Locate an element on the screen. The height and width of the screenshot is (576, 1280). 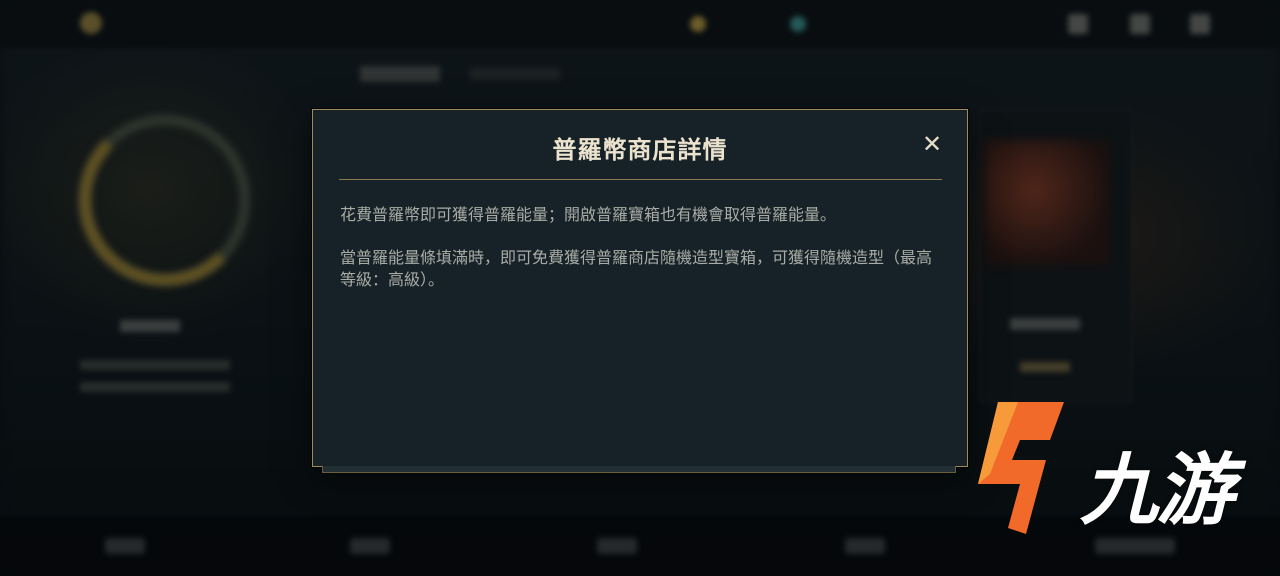
description-paragraph: 花費普羅幣即可獲得普羅能量；開啟普羅寶箱也有機會取得普羅能量。 is located at coordinates (588, 214).